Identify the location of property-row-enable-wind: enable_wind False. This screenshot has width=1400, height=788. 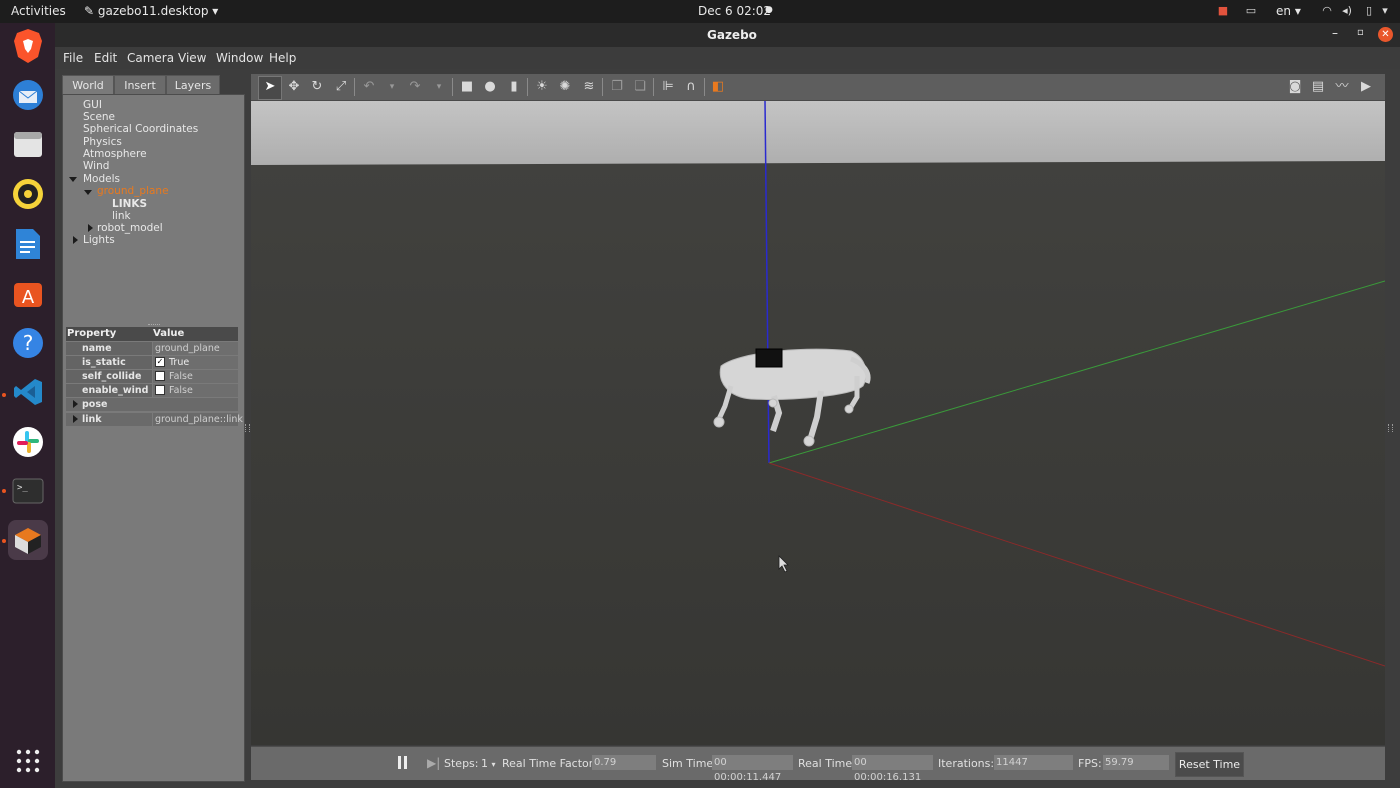
(152, 390).